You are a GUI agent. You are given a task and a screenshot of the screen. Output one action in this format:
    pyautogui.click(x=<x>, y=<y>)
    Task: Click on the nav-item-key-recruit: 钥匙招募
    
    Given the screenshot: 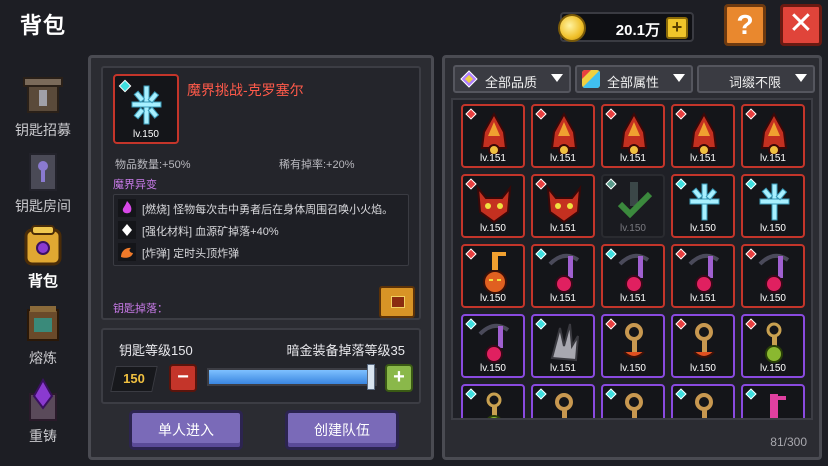 What is the action you would take?
    pyautogui.click(x=43, y=106)
    